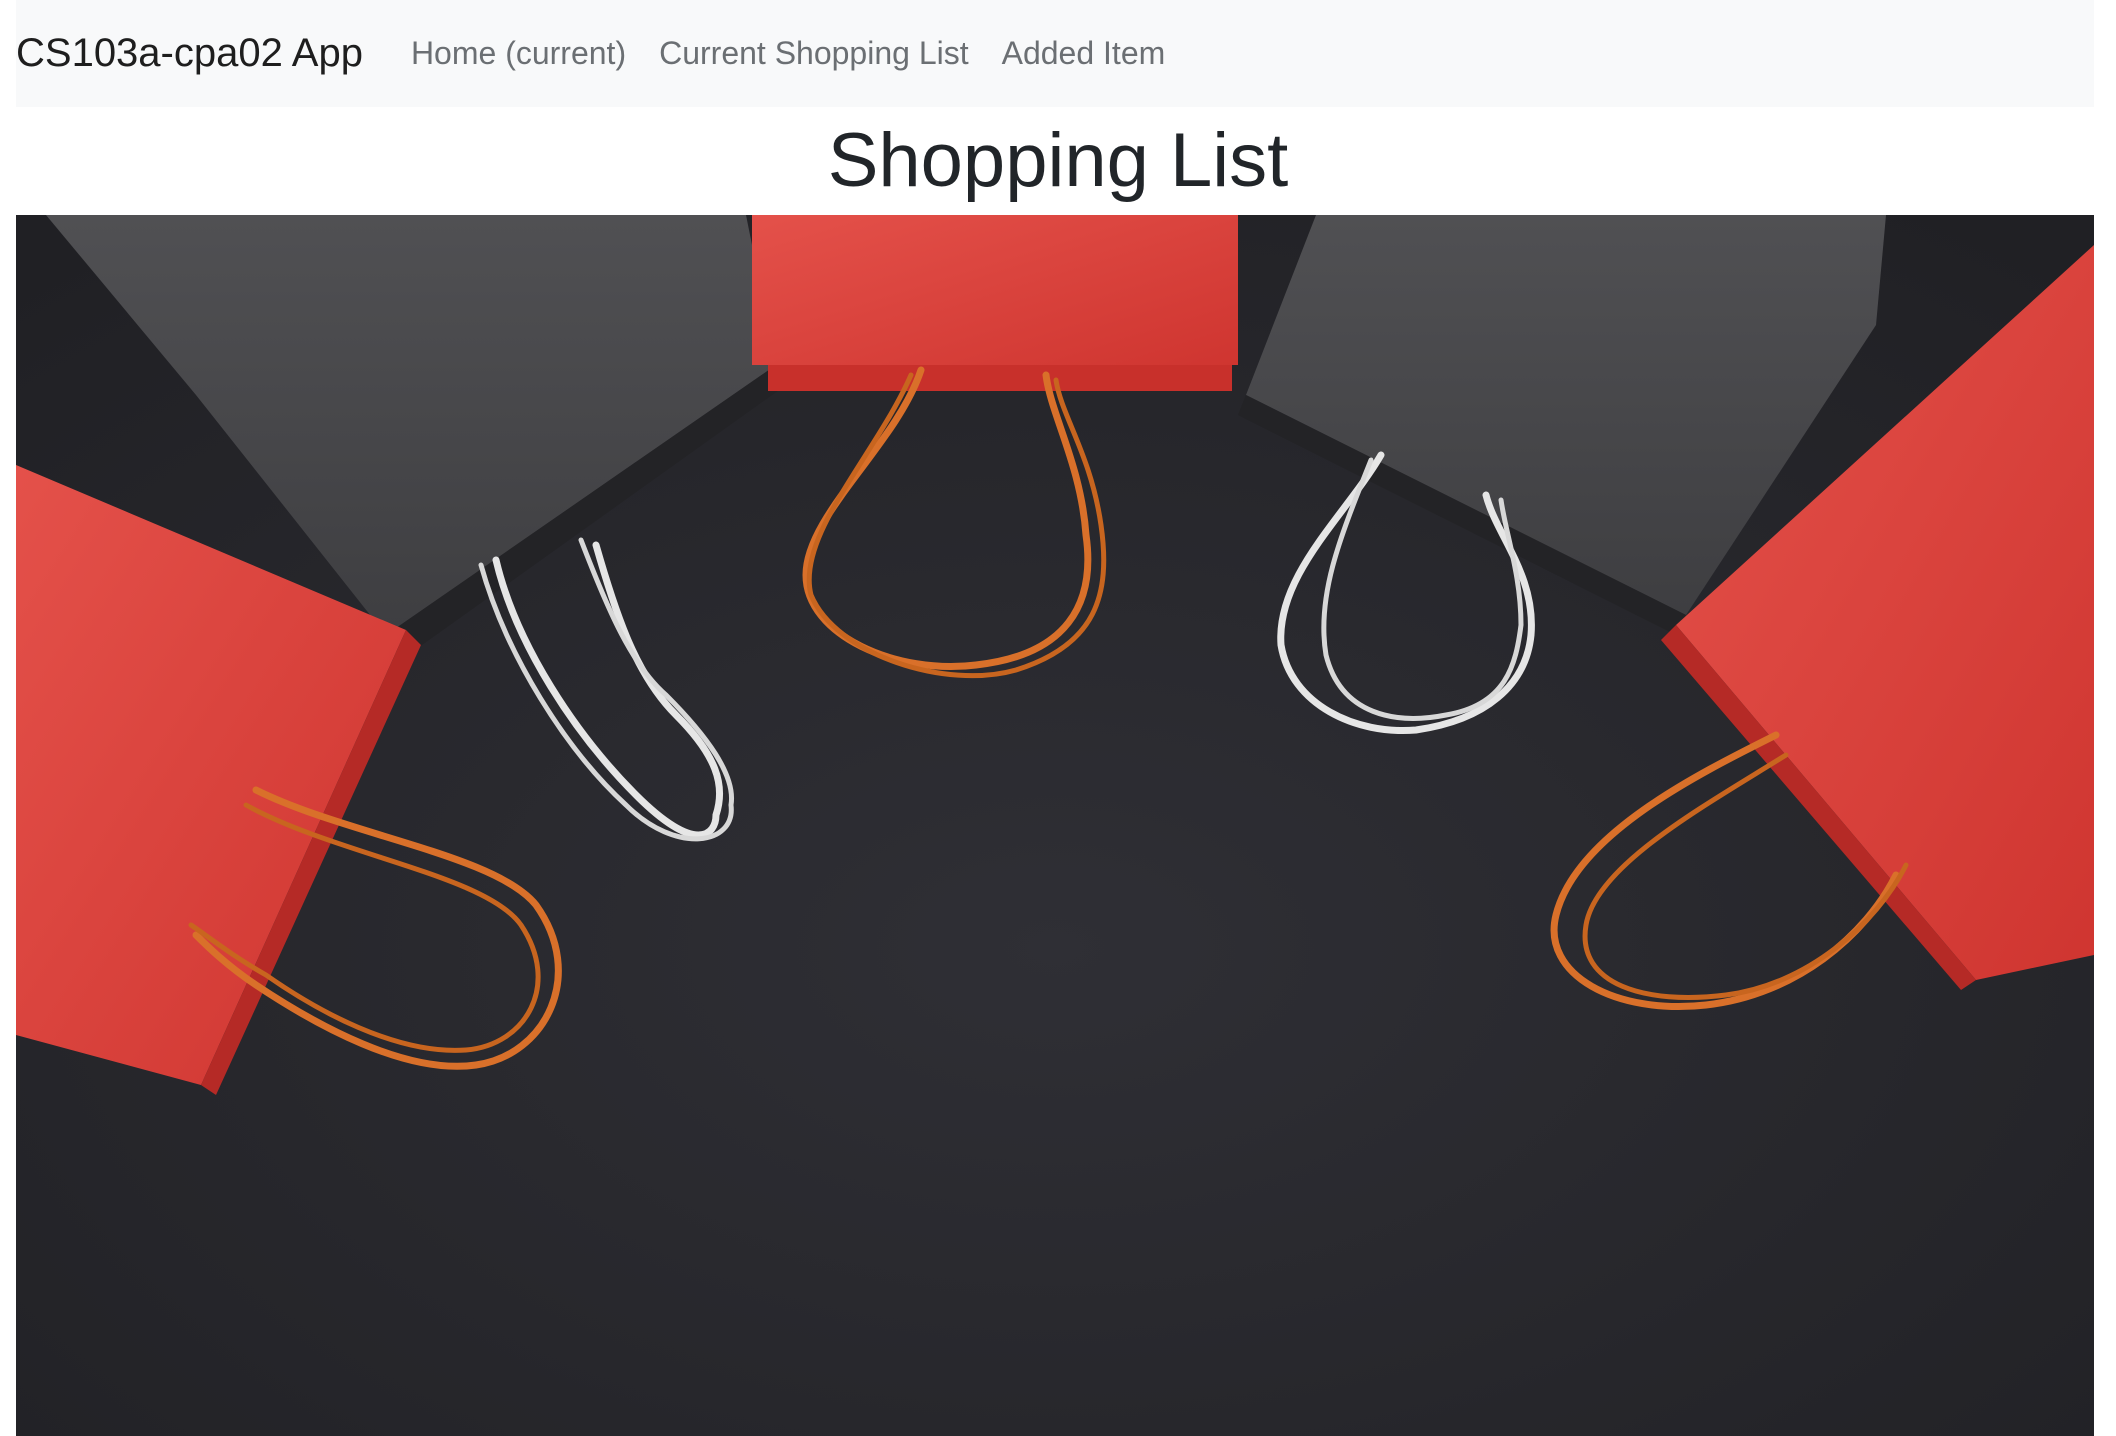  What do you see at coordinates (189, 53) in the screenshot?
I see `navbar-brand: CS103a-cpa02 App` at bounding box center [189, 53].